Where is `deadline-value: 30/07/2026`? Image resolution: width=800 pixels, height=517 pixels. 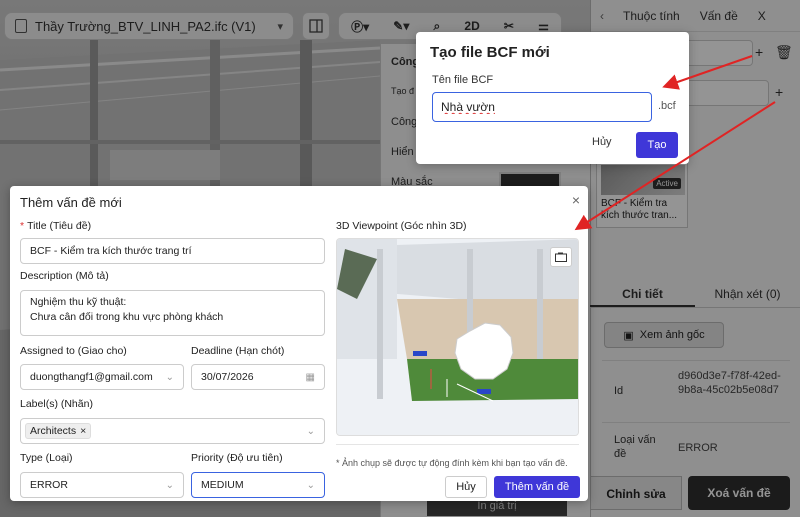
deadline-value: 30/07/2026 is located at coordinates (227, 377).